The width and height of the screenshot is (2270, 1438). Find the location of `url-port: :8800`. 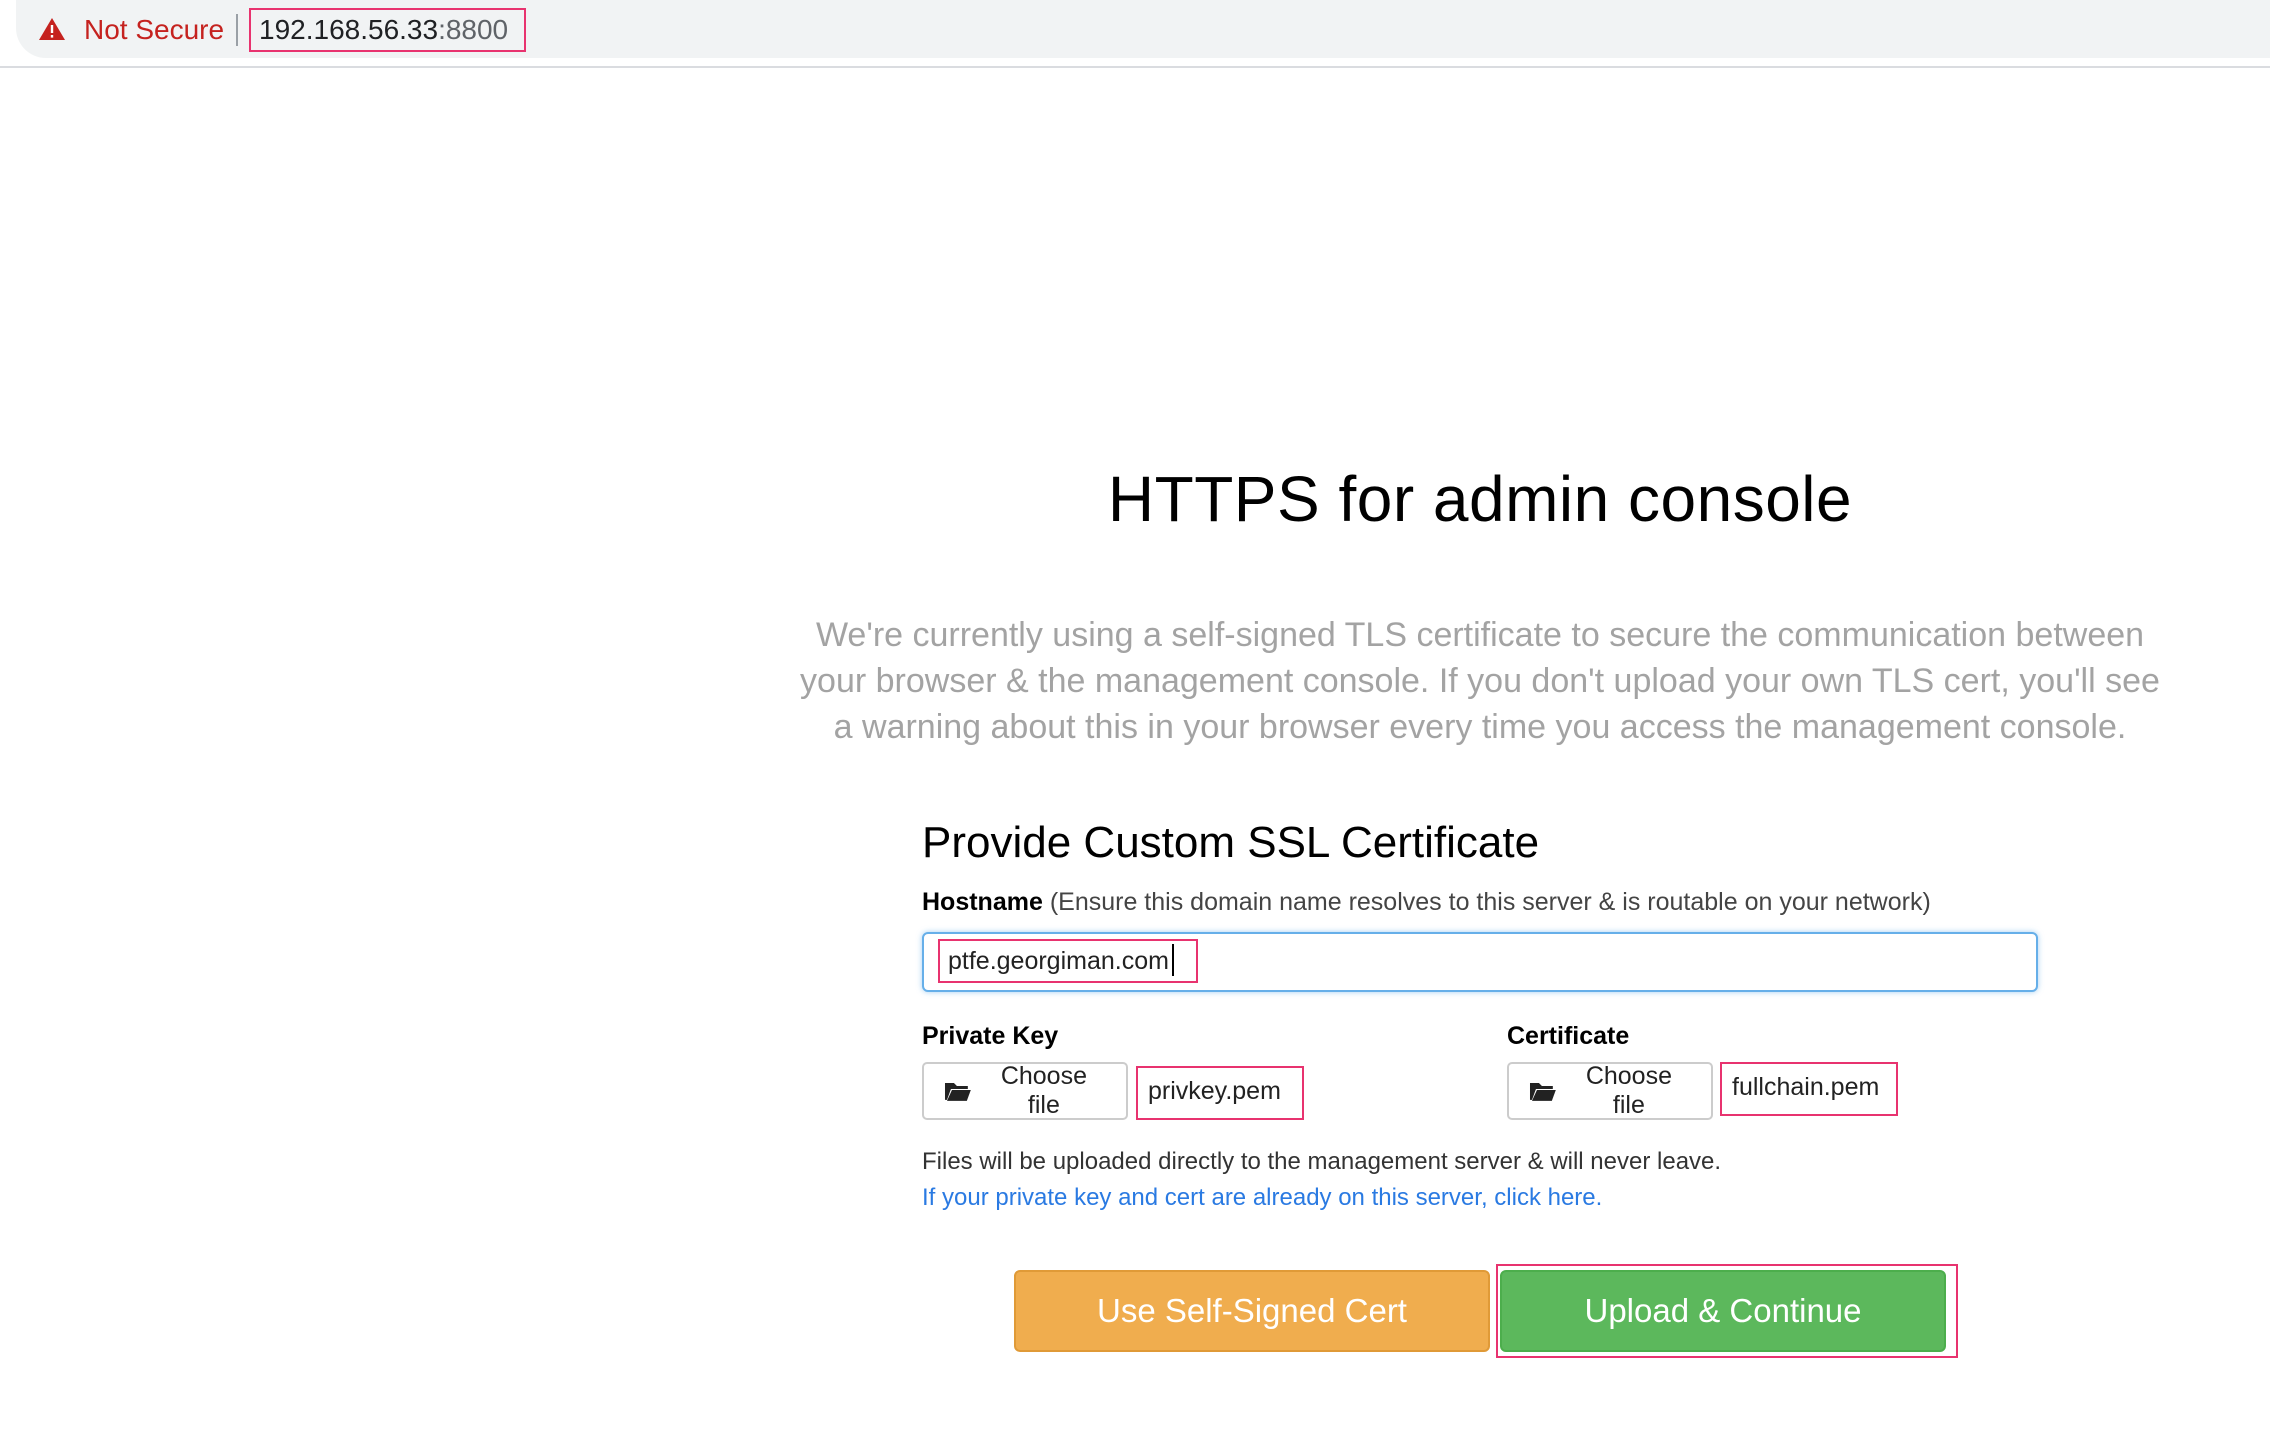

url-port: :8800 is located at coordinates (473, 29).